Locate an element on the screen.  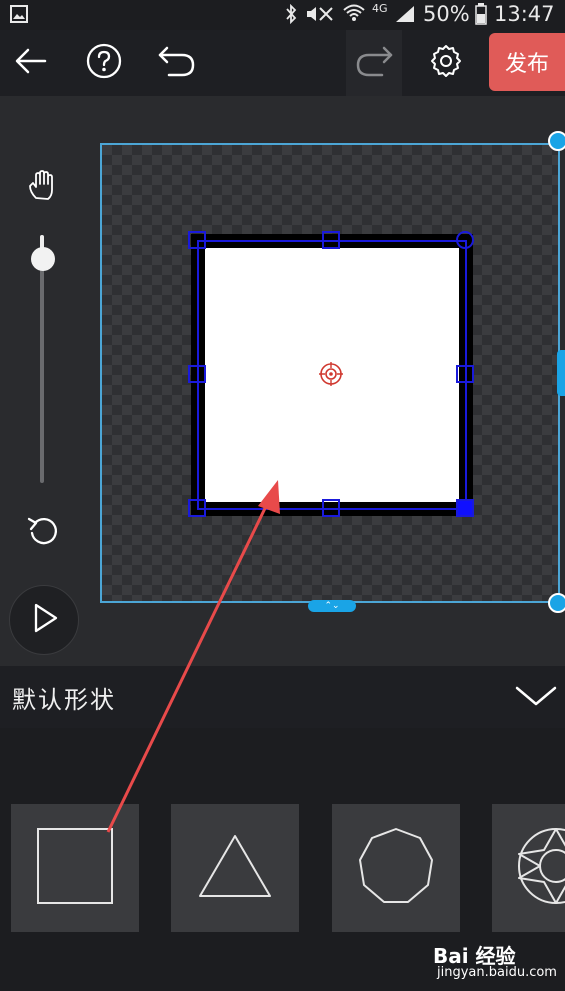
shape-gem is located at coordinates (528, 868).